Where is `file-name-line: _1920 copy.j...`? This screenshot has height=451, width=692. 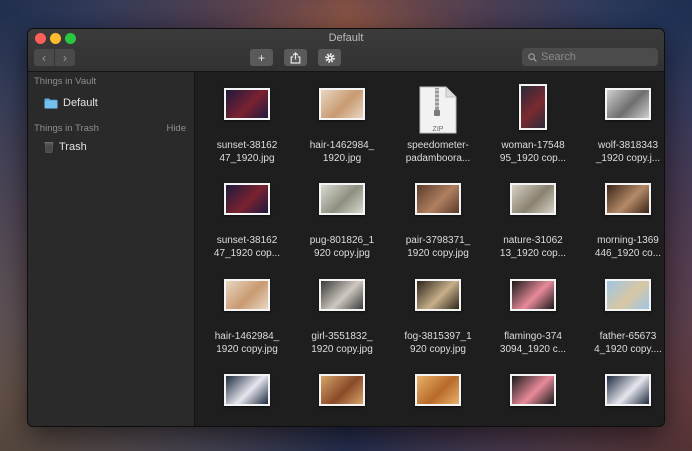
file-name-line: _1920 copy.j... is located at coordinates (628, 158).